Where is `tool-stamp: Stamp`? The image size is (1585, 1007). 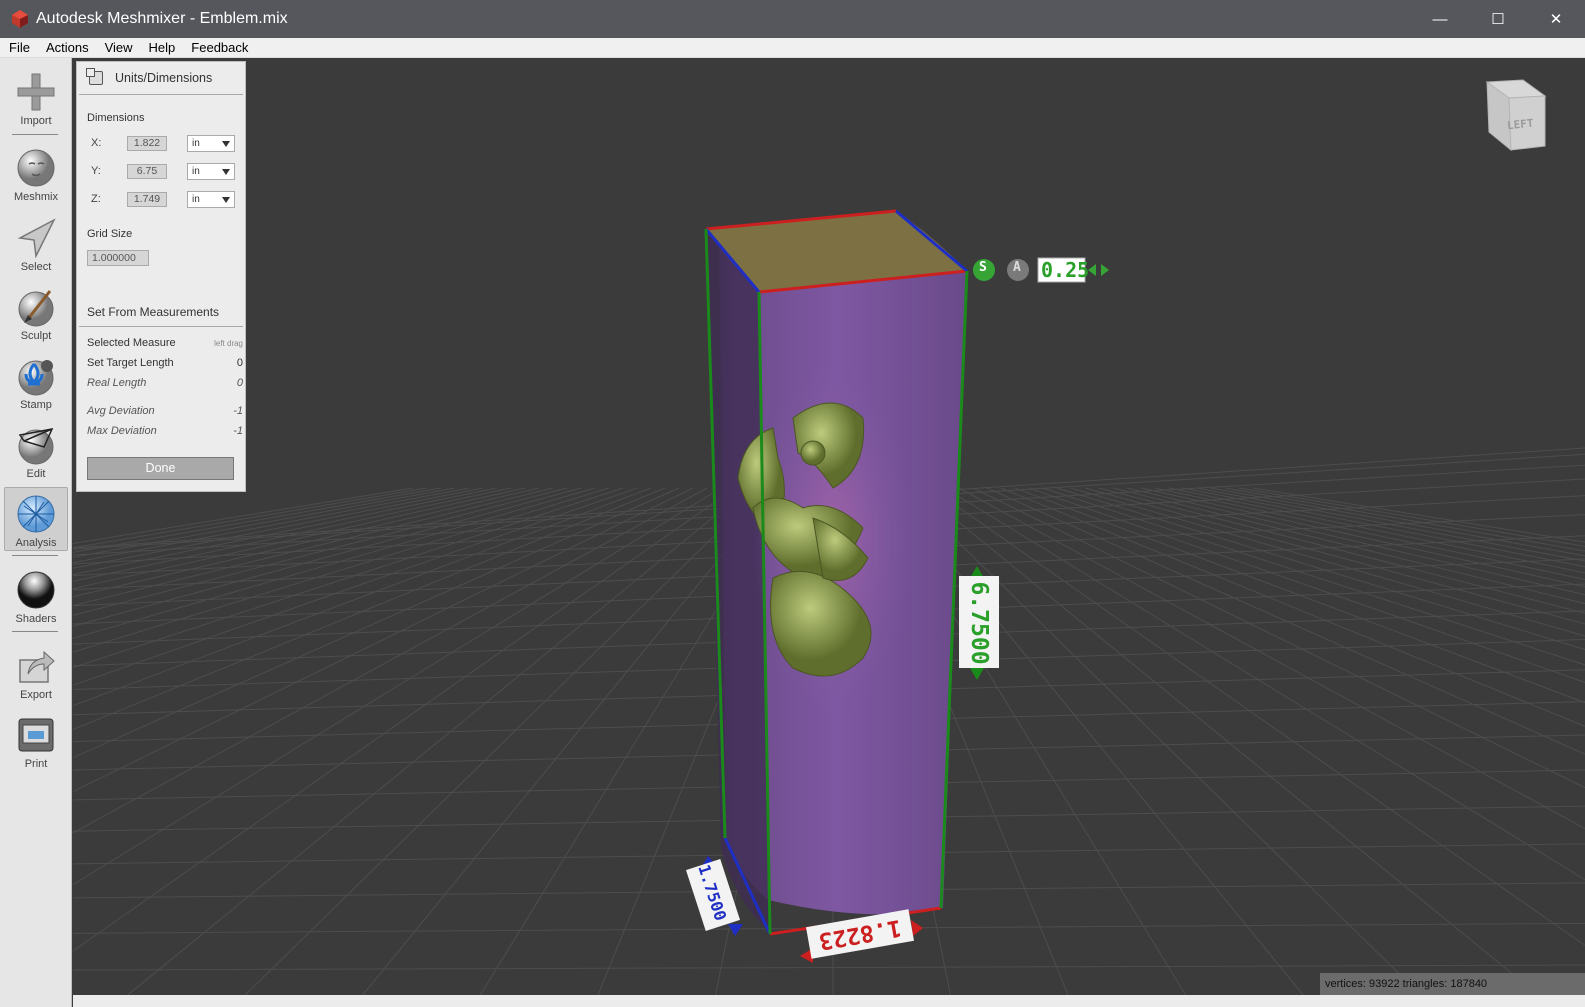
tool-stamp: Stamp is located at coordinates (36, 382).